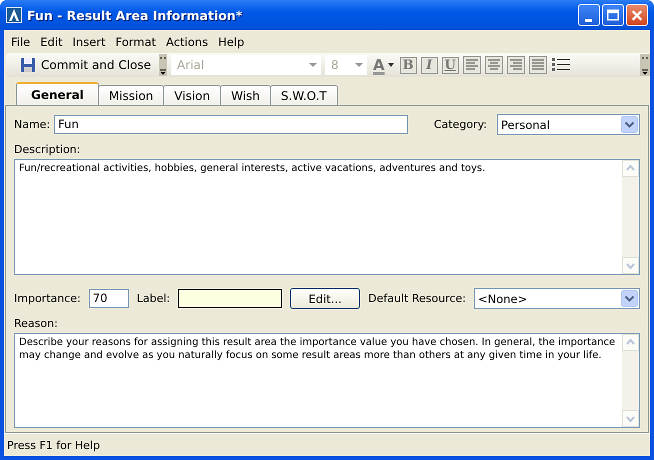 This screenshot has width=654, height=460. What do you see at coordinates (637, 15) in the screenshot?
I see `close-button` at bounding box center [637, 15].